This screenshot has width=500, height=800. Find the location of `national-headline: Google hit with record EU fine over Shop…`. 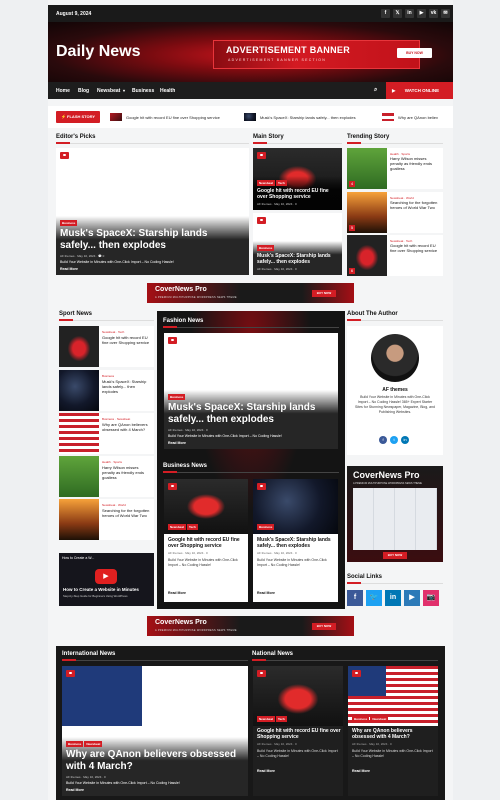

national-headline: Google hit with record EU fine over Shop… is located at coordinates (299, 734).